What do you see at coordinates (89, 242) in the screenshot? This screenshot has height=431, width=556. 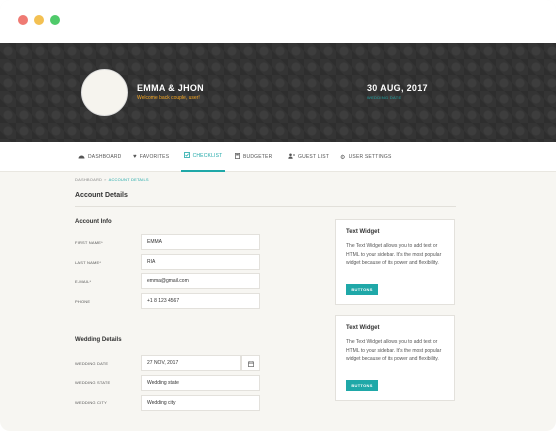 I see `first-name-label: FIRST NAME*` at bounding box center [89, 242].